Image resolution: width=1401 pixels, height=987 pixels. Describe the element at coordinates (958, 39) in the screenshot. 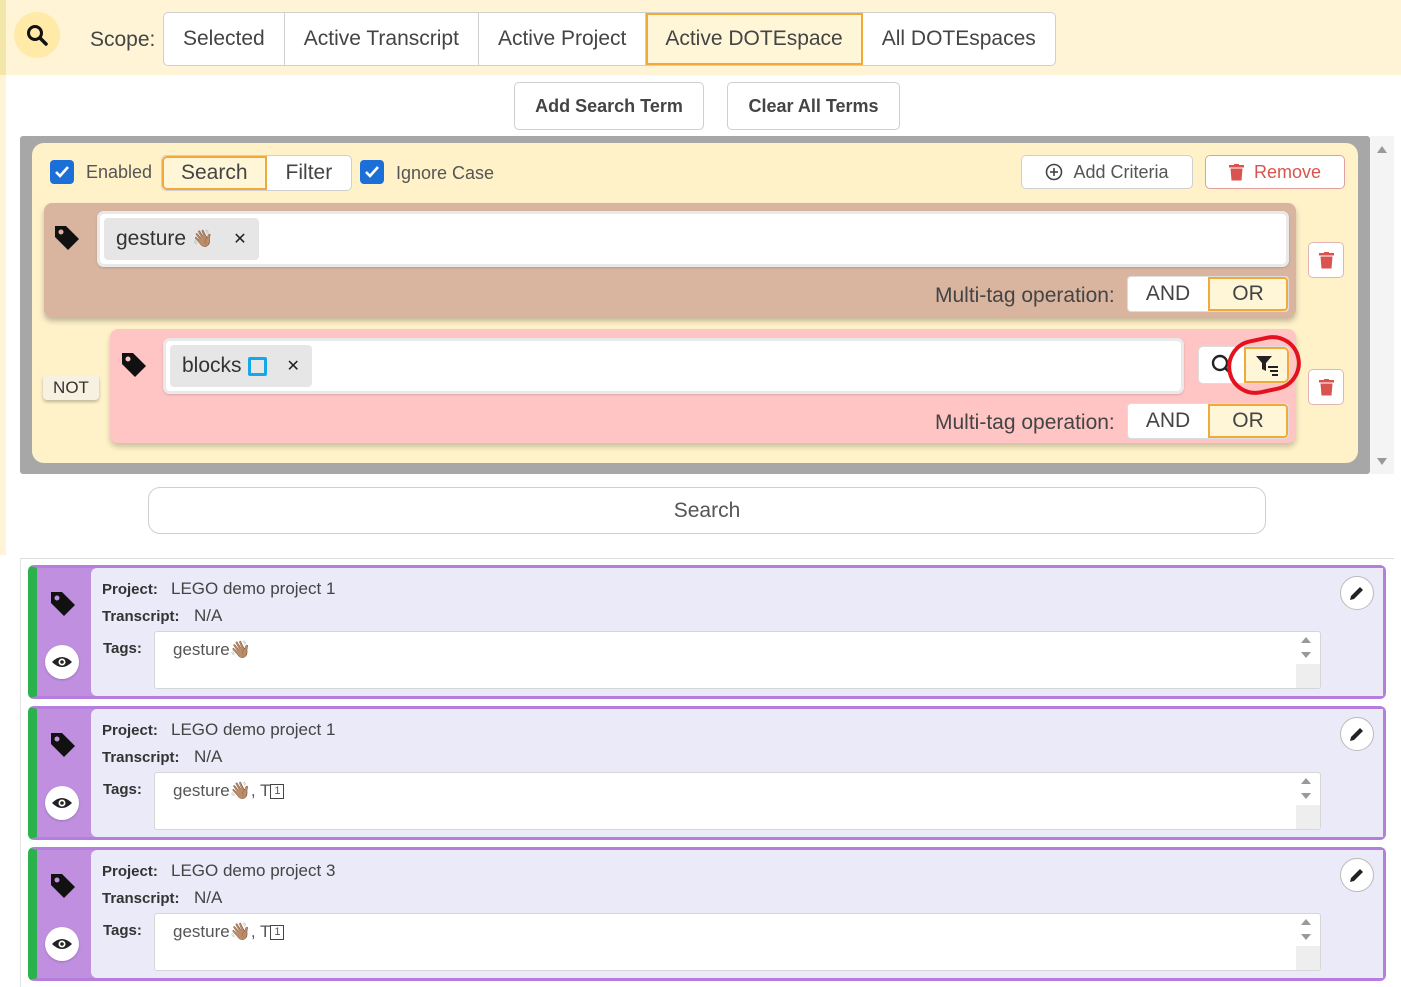

I see `scope-all-dotespaces-button: All DOTEspaces` at that location.